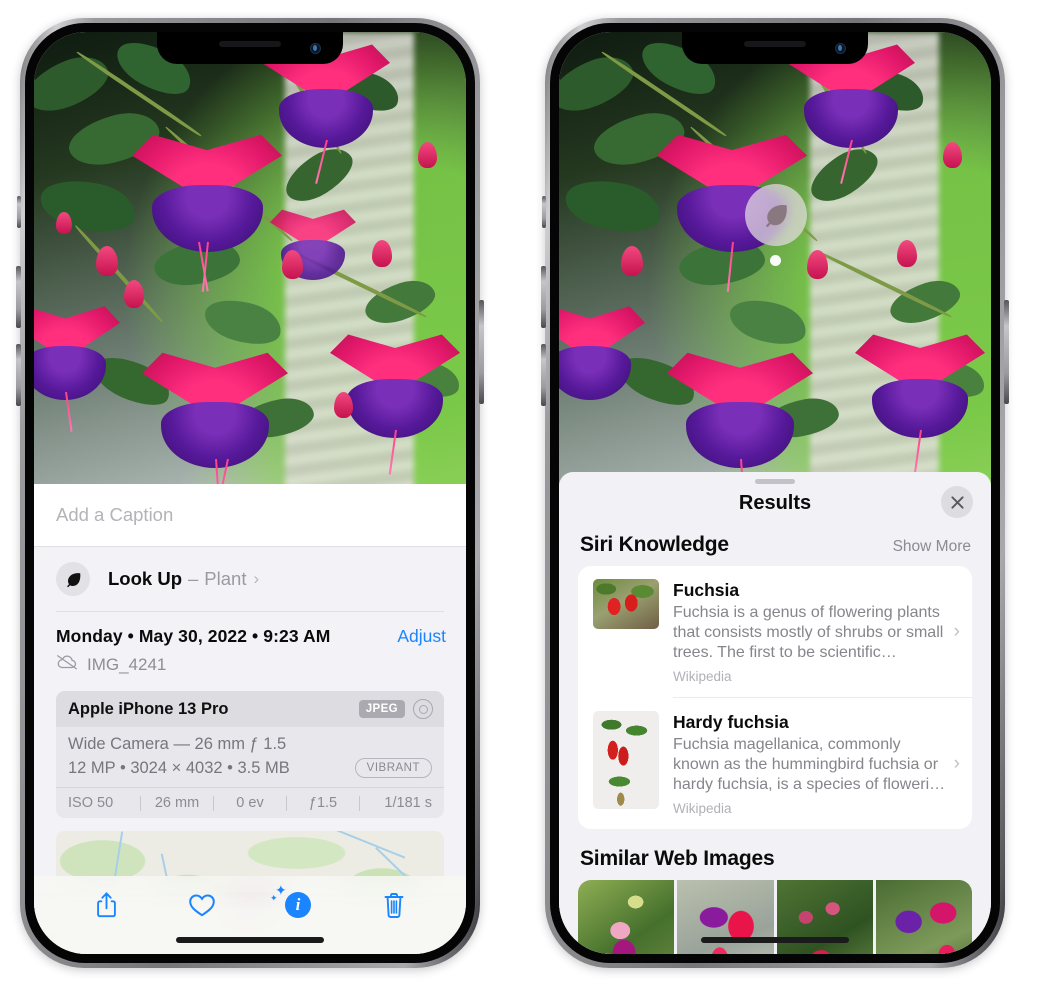 This screenshot has height=985, width=1055. What do you see at coordinates (654, 544) in the screenshot?
I see `siri-knowledge-title: Siri Knowledge` at bounding box center [654, 544].